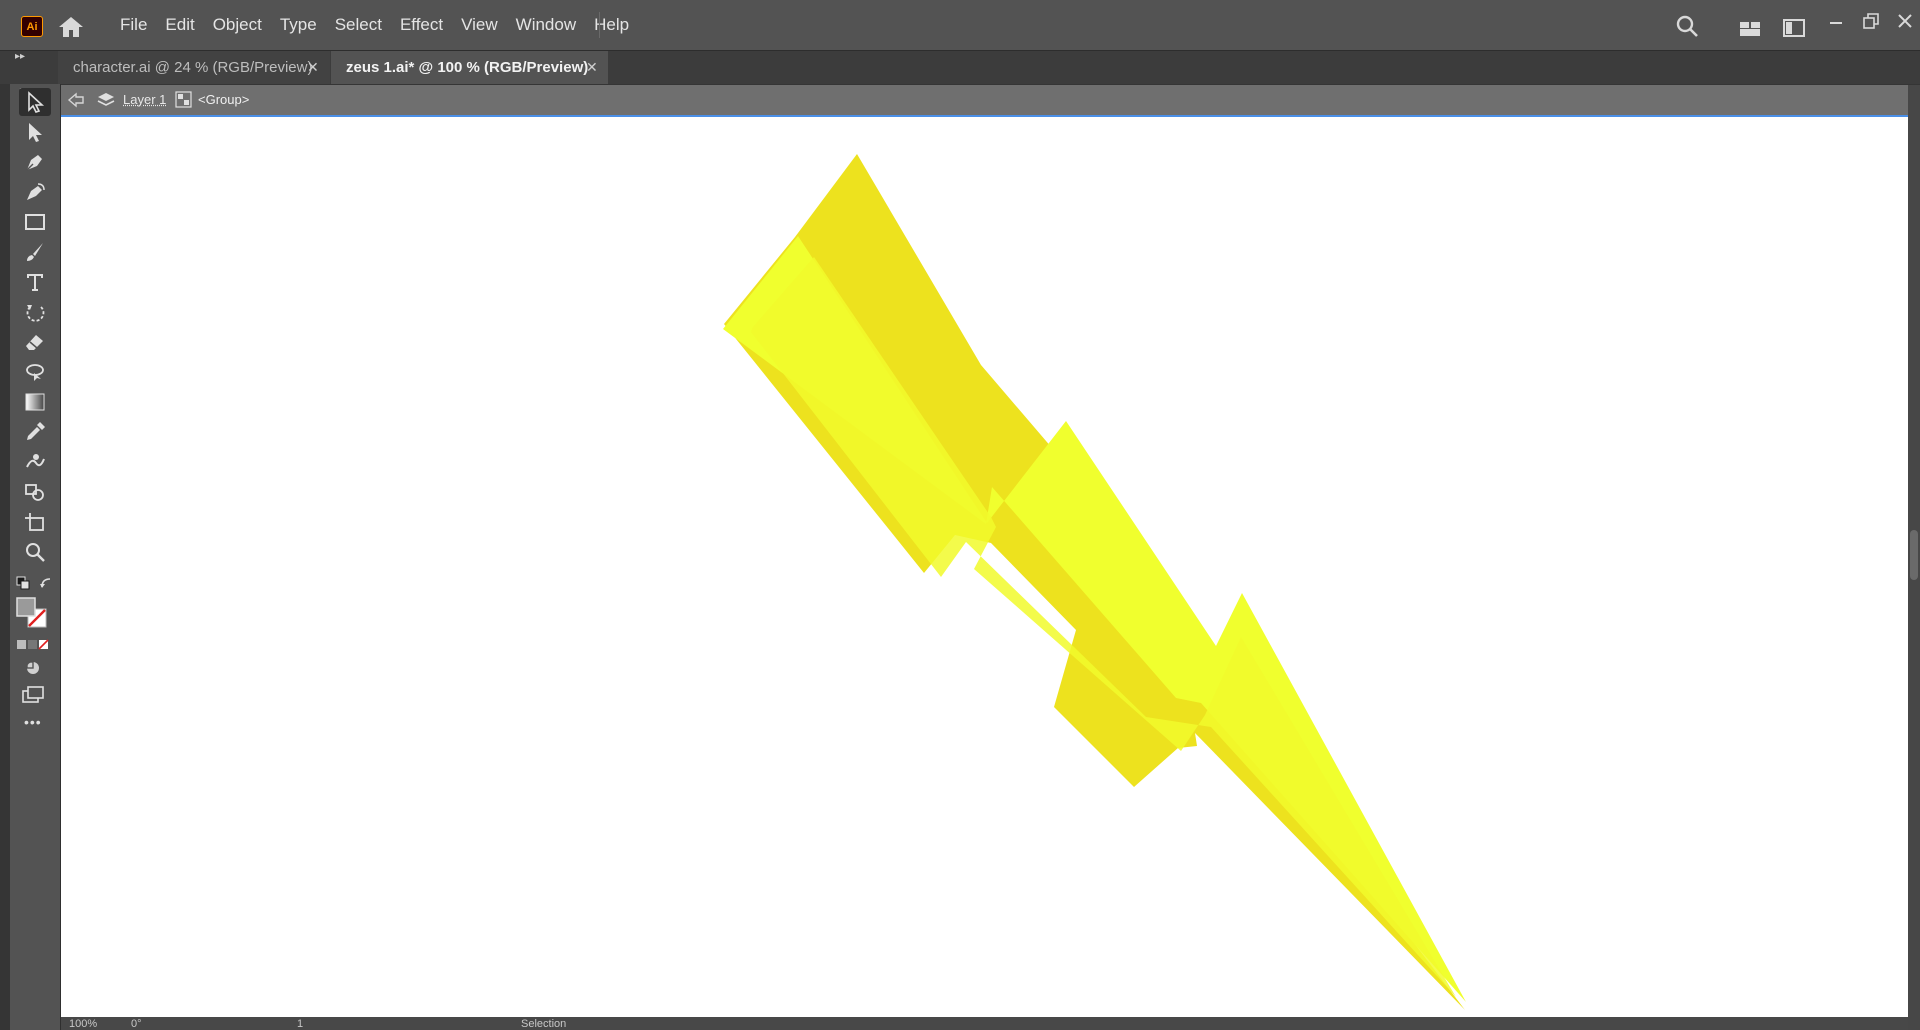 The image size is (1920, 1030). I want to click on menu-select: Select, so click(358, 25).